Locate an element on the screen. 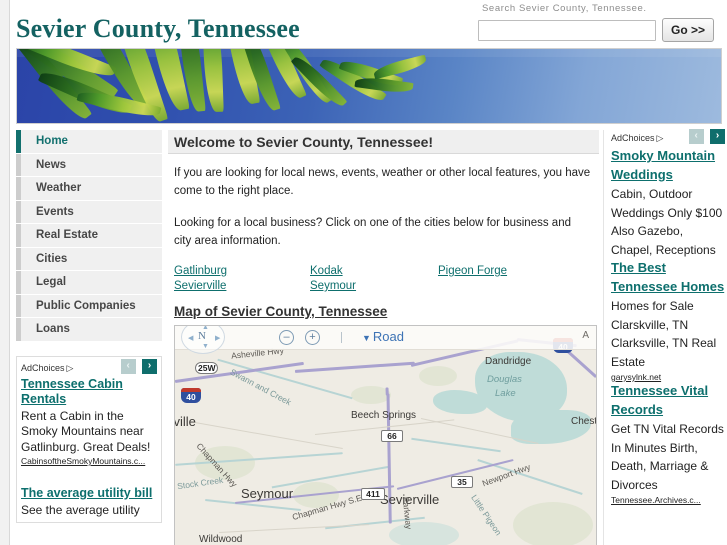  search-input is located at coordinates (567, 30).